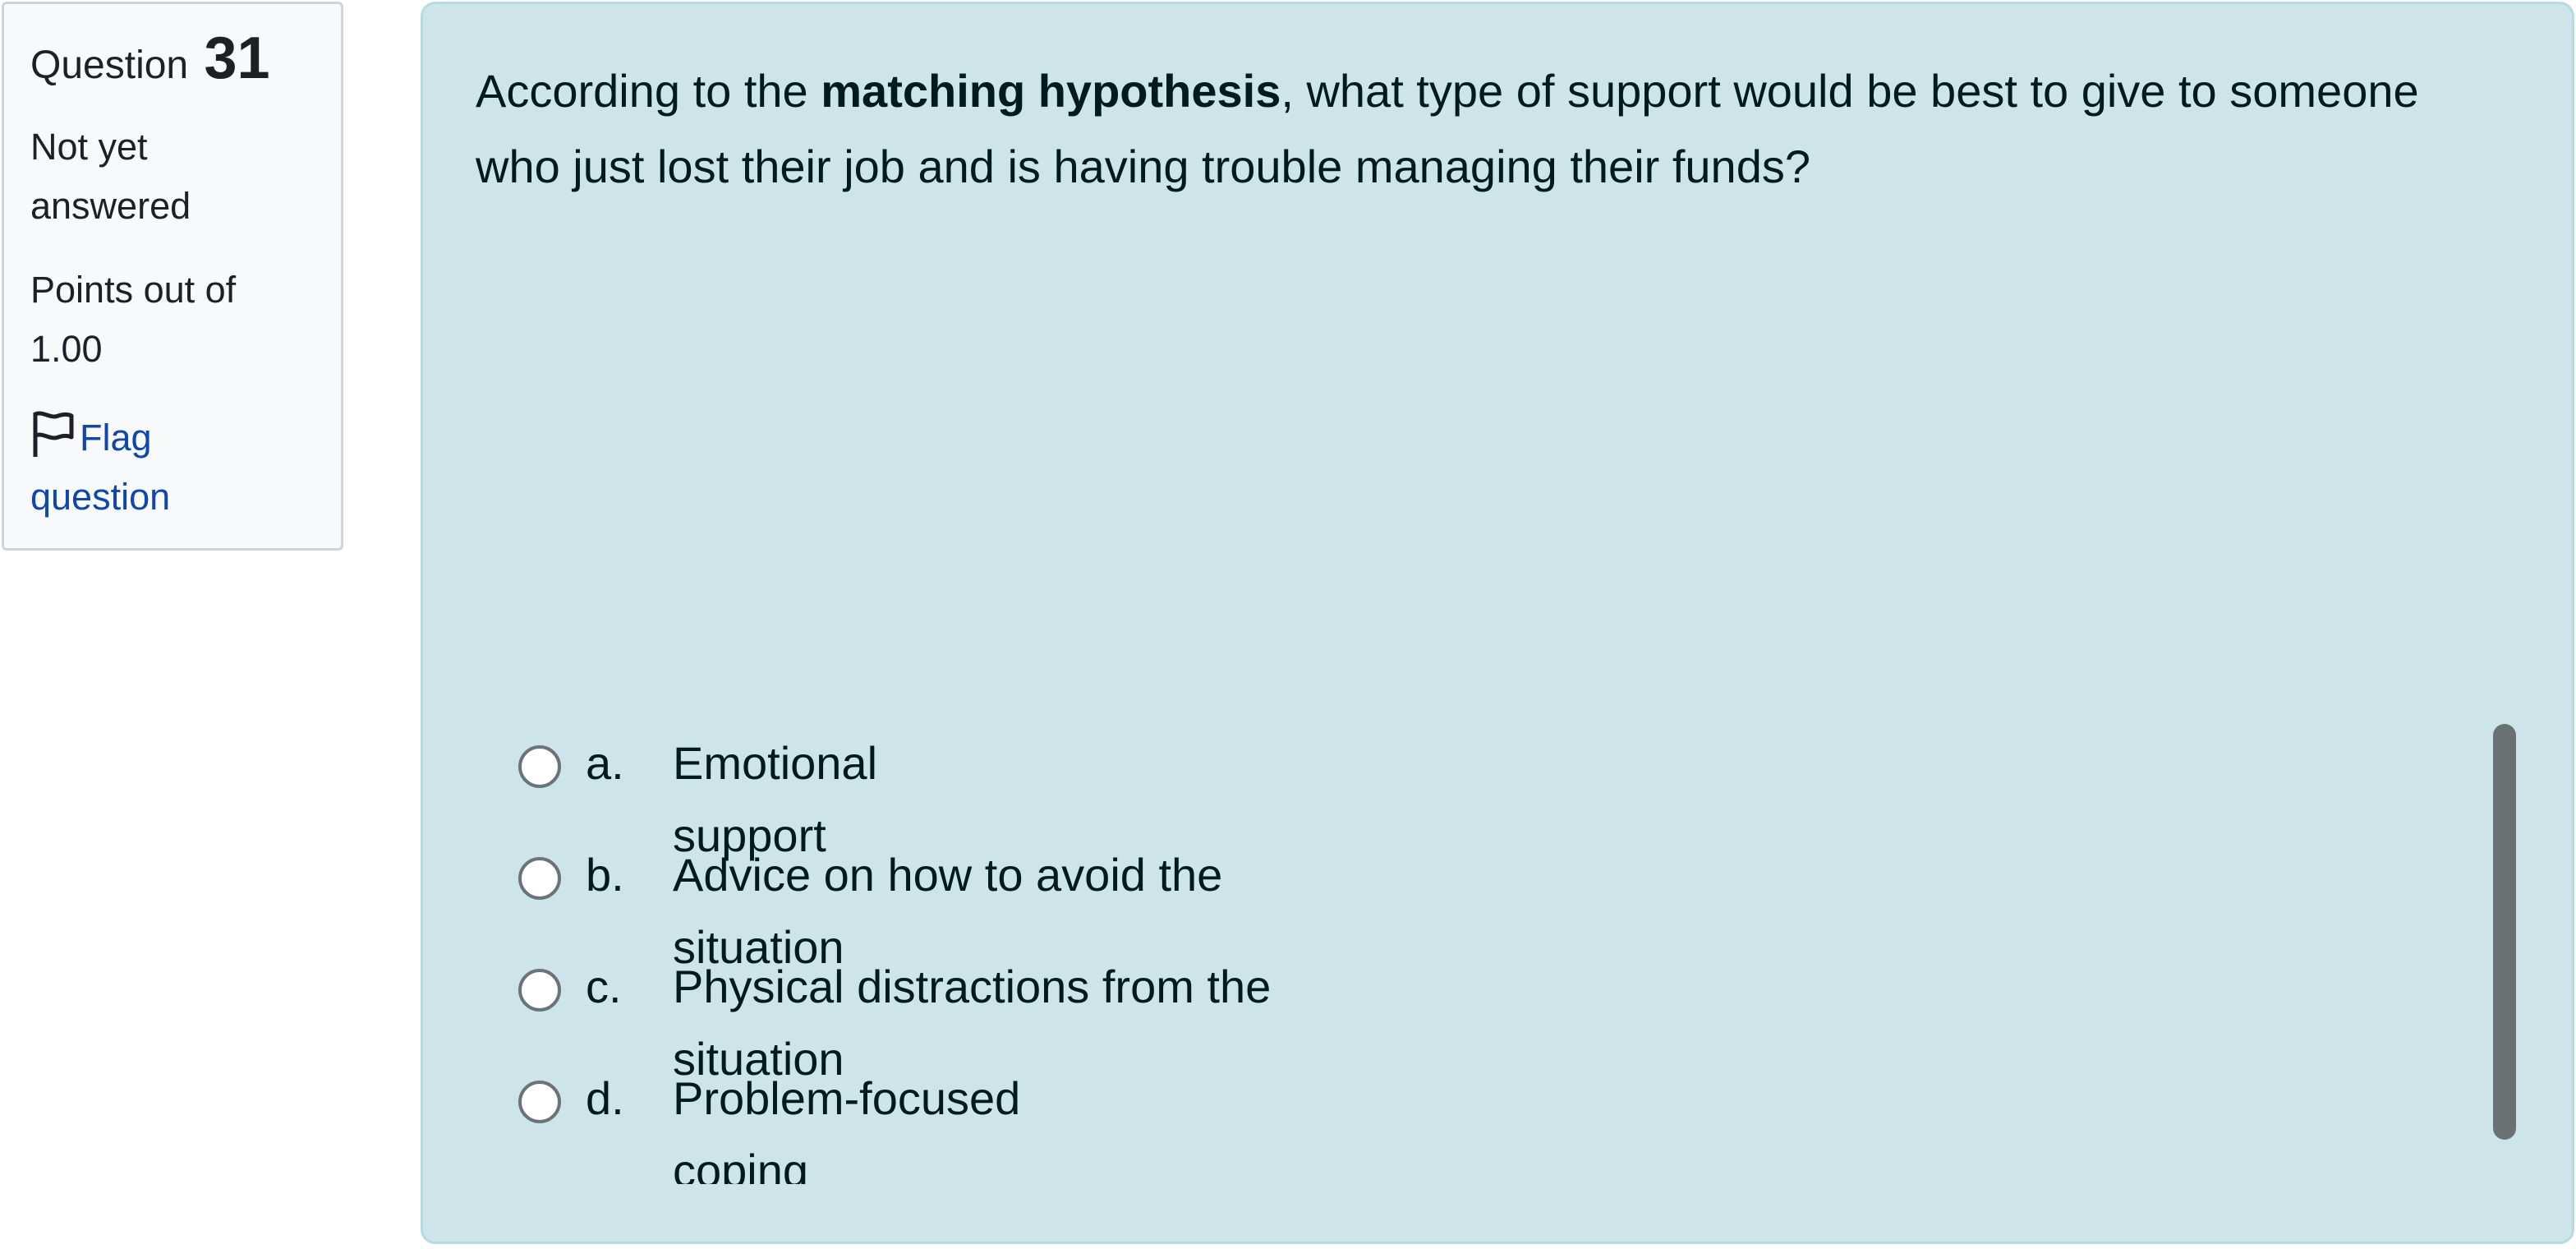 This screenshot has height=1249, width=2576. What do you see at coordinates (133, 319) in the screenshot?
I see `question-grade: Points out of 1.00` at bounding box center [133, 319].